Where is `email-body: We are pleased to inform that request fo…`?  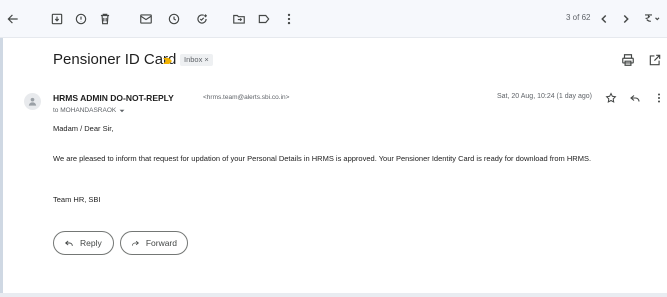
email-body: We are pleased to inform that request fo… is located at coordinates (322, 158).